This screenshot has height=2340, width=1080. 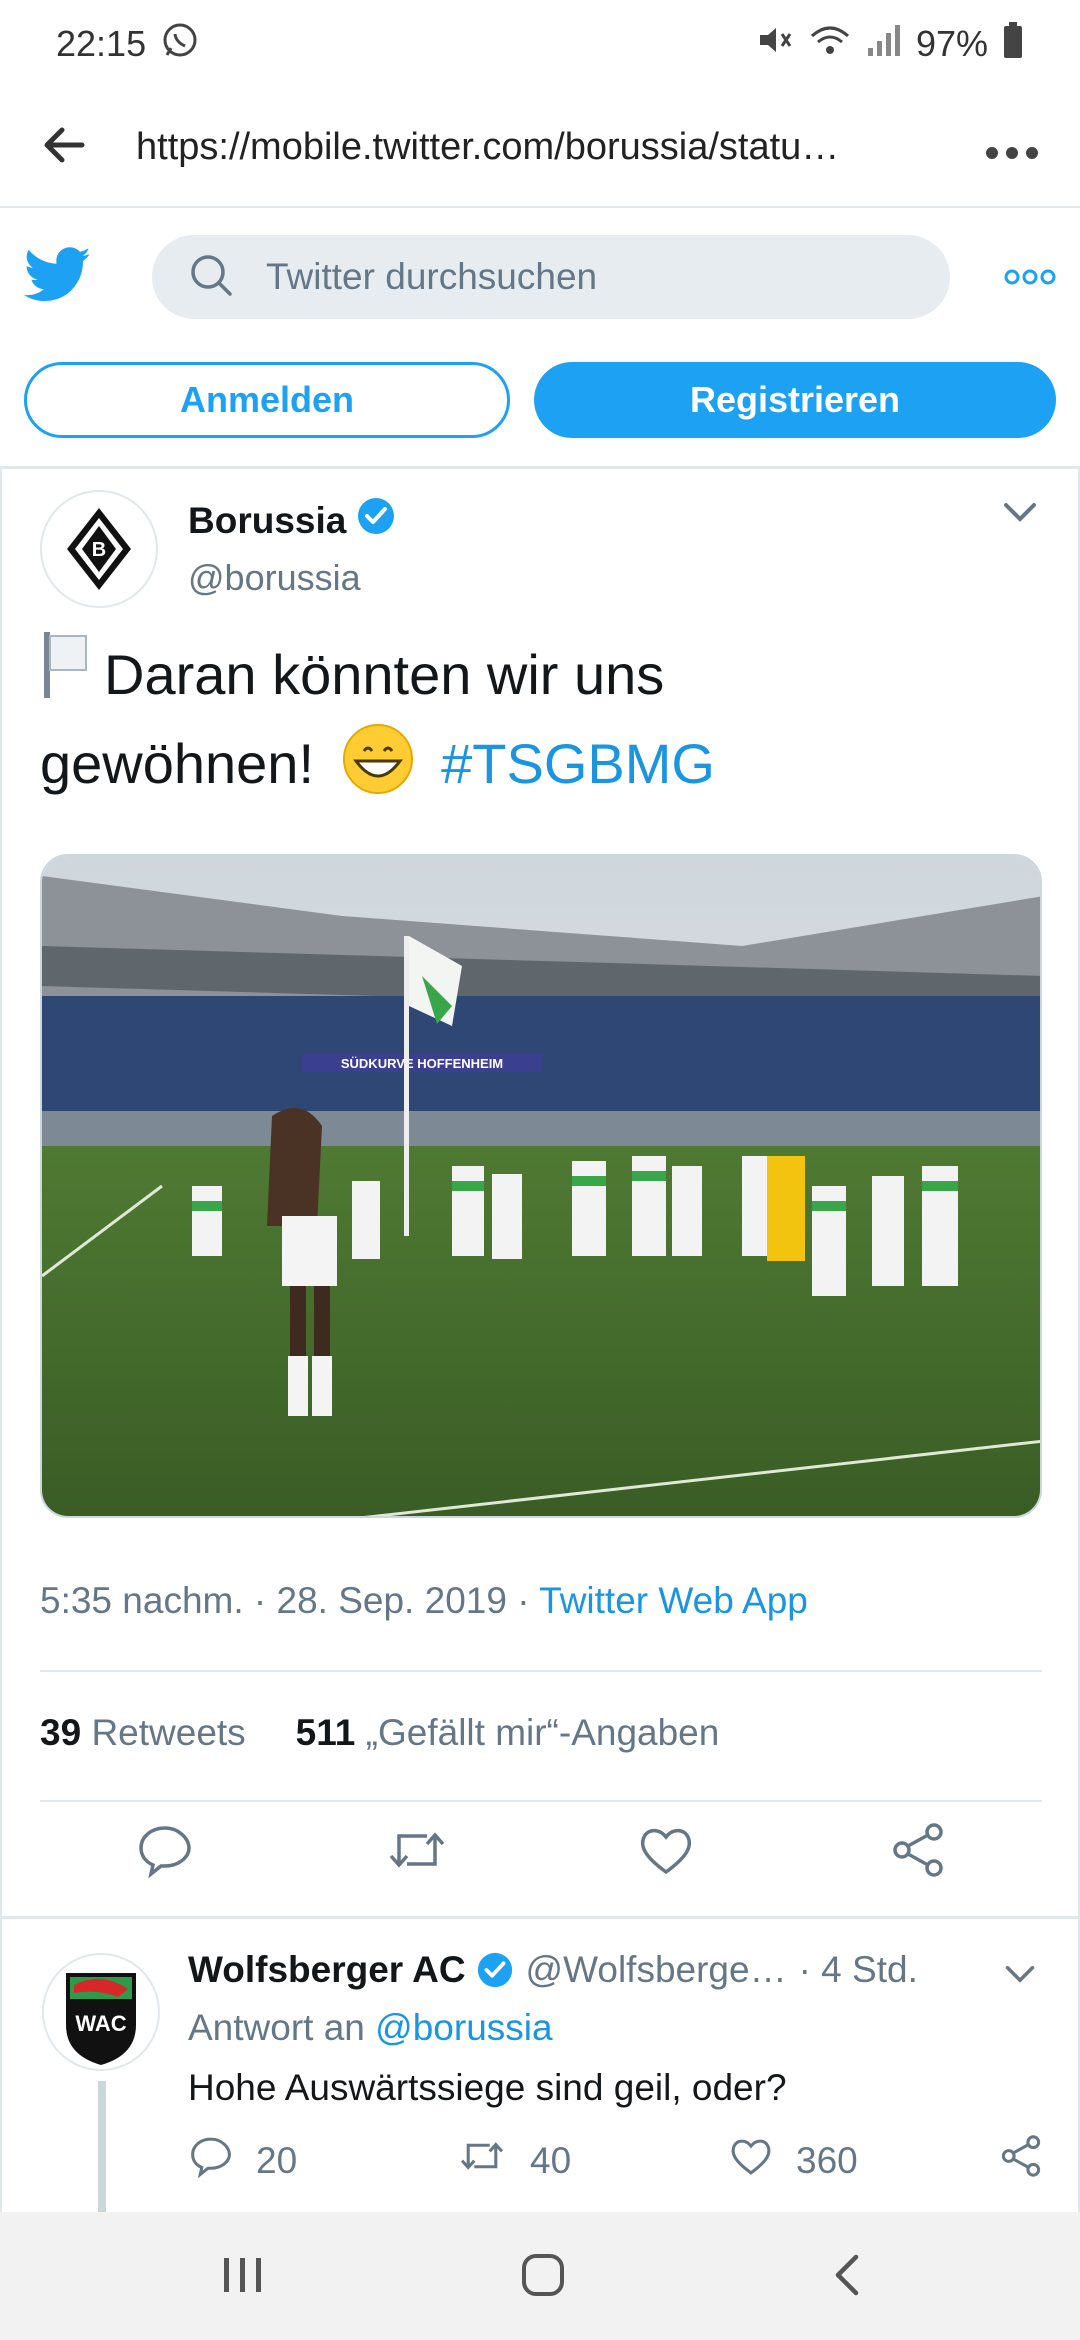 I want to click on status-bar: 22:15 97%, so click(x=540, y=44).